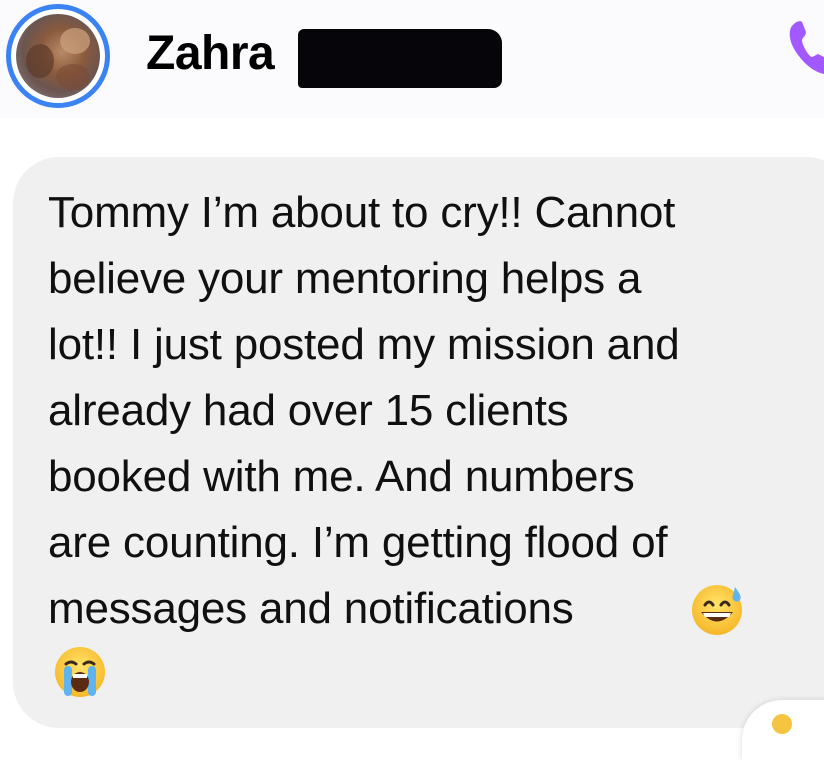  What do you see at coordinates (80, 672) in the screenshot?
I see `loudly-crying-face-icon` at bounding box center [80, 672].